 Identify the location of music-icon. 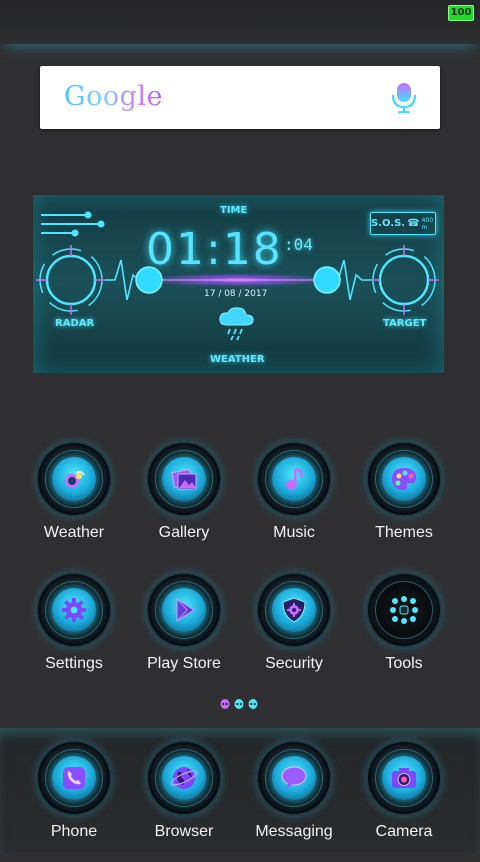
(294, 479).